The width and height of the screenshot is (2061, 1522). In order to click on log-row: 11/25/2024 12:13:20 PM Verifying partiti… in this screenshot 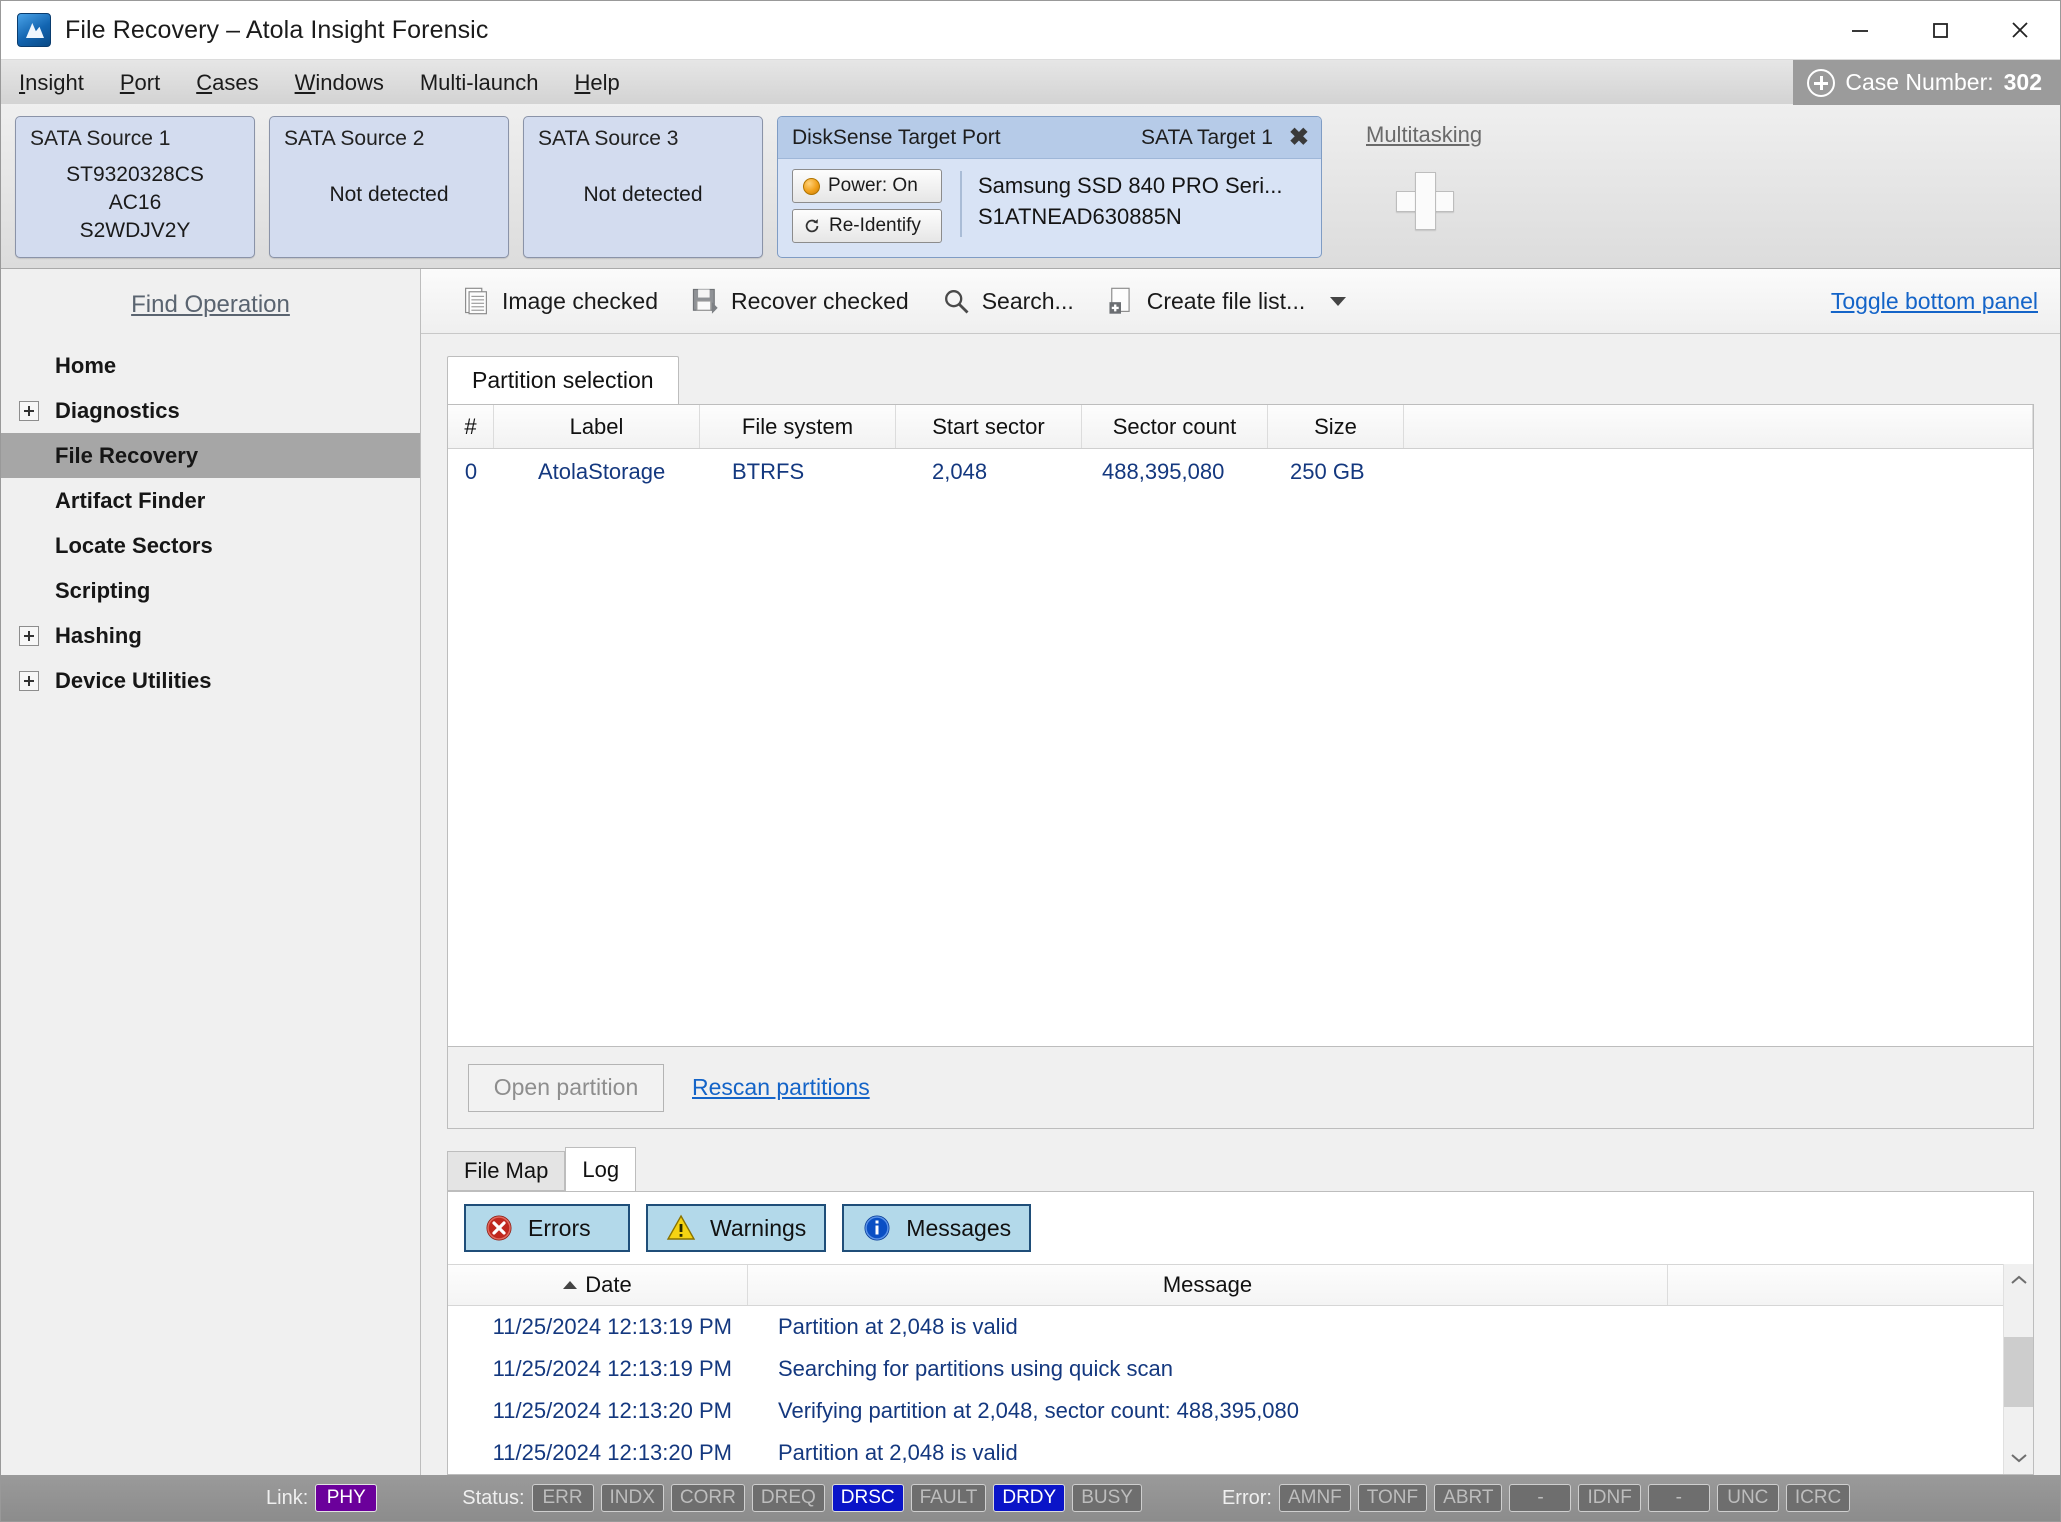, I will do `click(1225, 1411)`.